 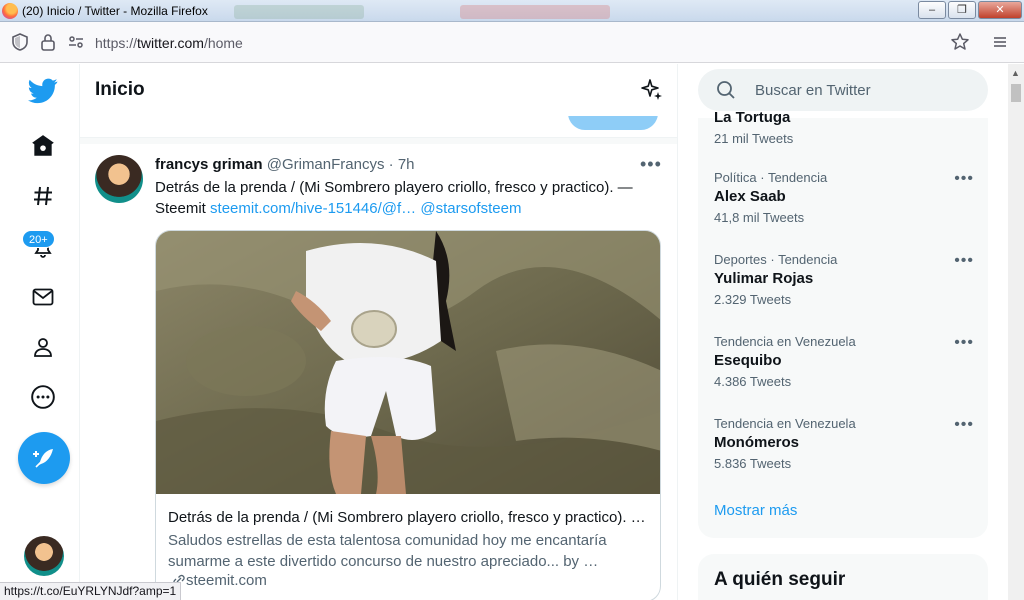 I want to click on envelope-icon, so click(x=43, y=297).